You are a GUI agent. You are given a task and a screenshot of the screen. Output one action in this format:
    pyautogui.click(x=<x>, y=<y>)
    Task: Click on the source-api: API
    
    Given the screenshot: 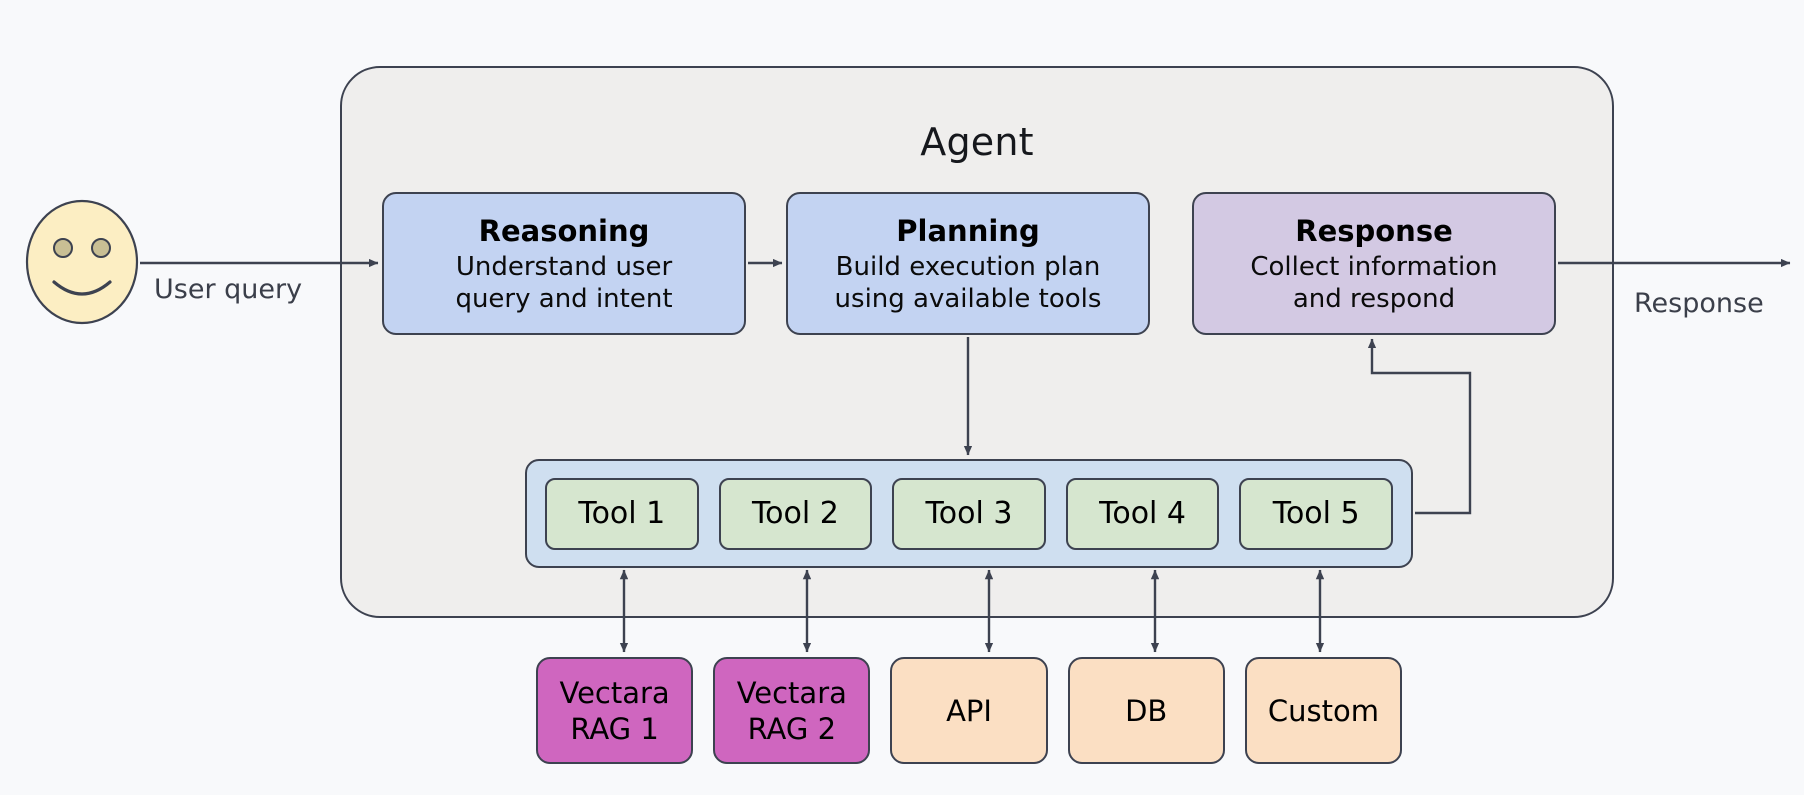 What is the action you would take?
    pyautogui.click(x=969, y=710)
    